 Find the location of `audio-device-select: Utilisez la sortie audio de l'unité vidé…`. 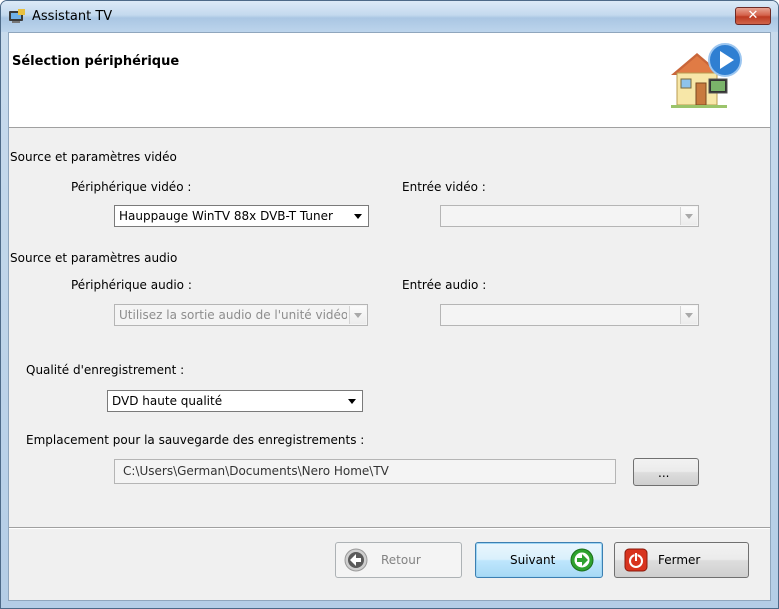

audio-device-select: Utilisez la sortie audio de l'unité vidé… is located at coordinates (241, 315).